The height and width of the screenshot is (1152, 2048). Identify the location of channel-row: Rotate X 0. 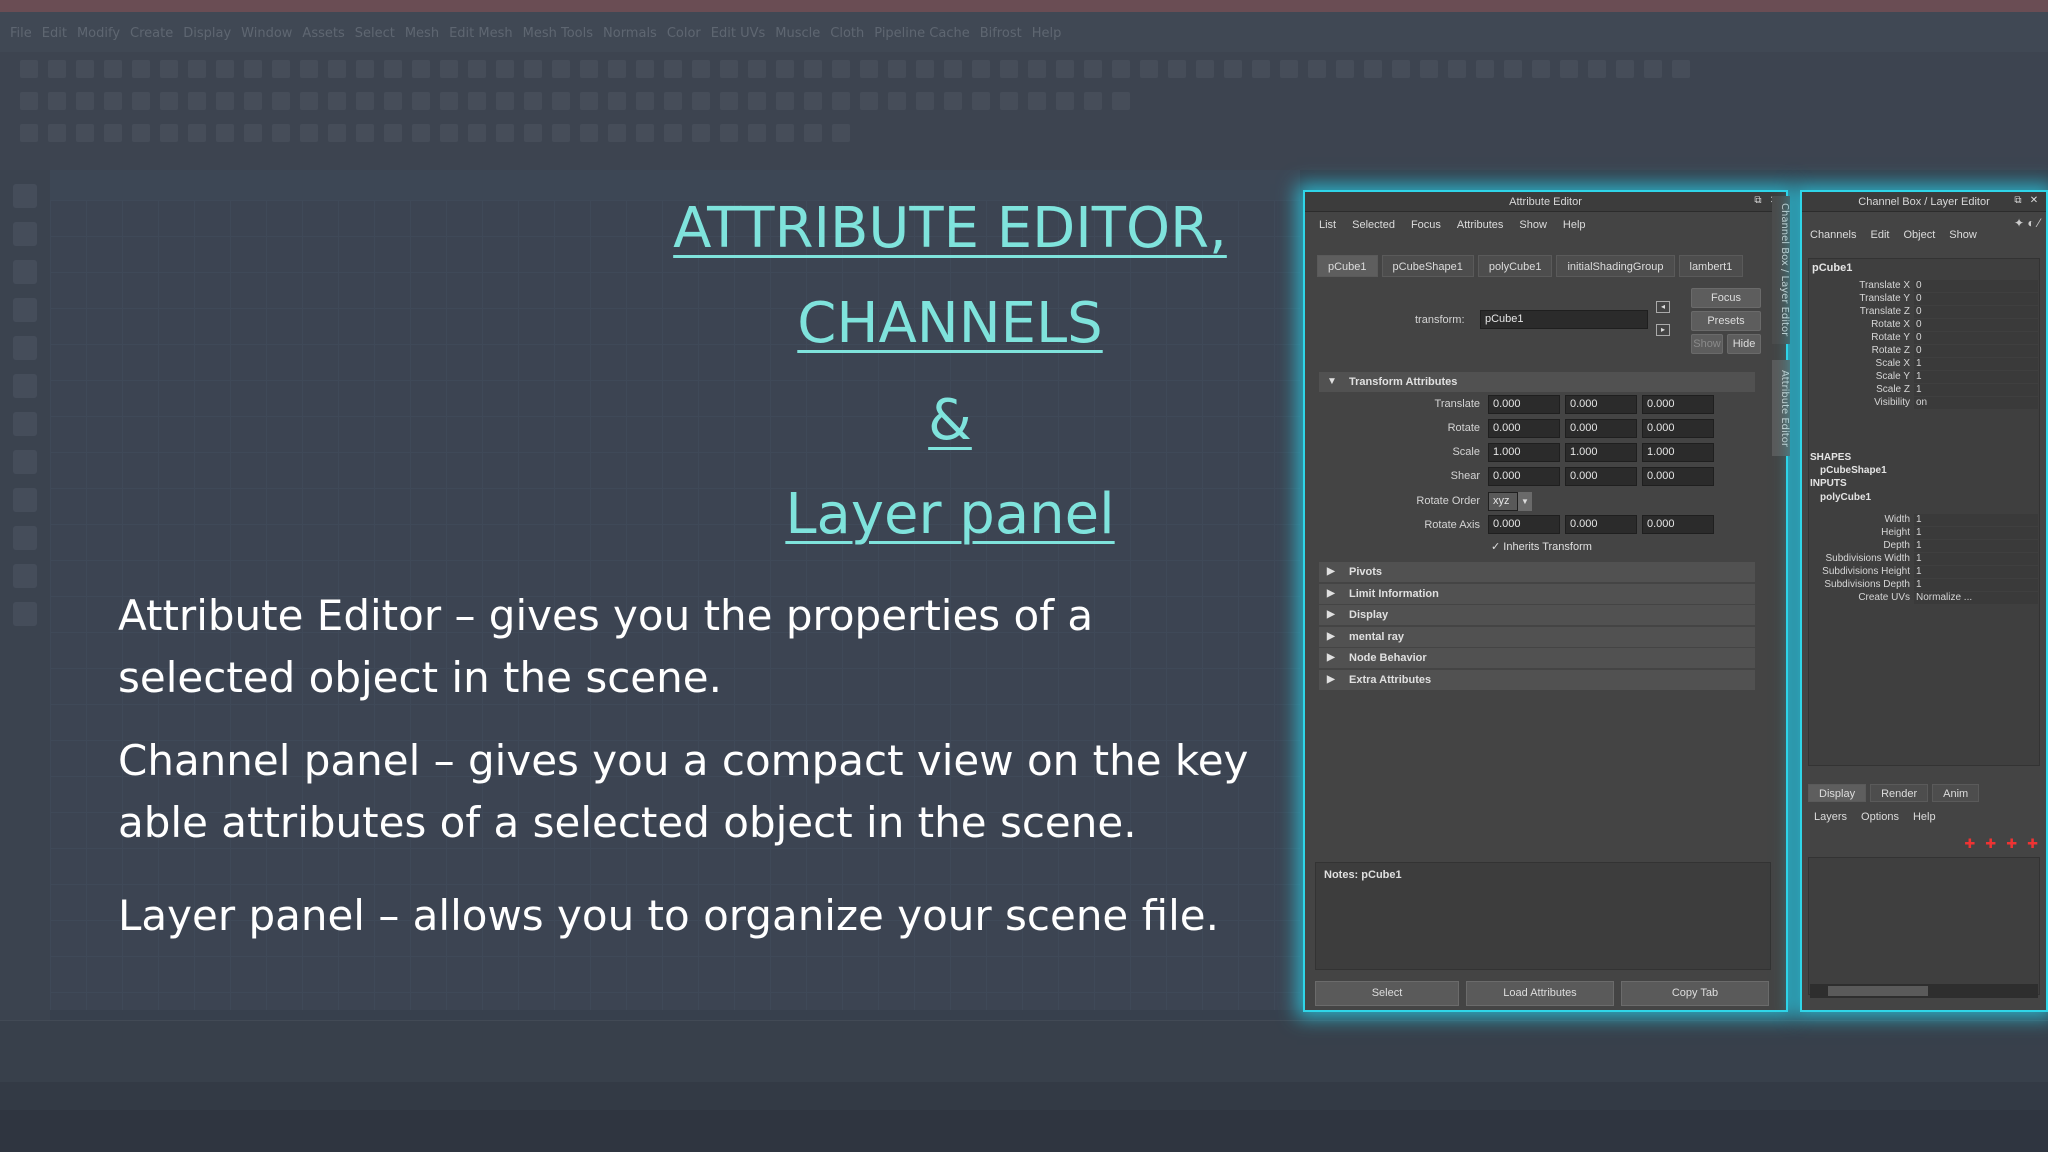
(1925, 325).